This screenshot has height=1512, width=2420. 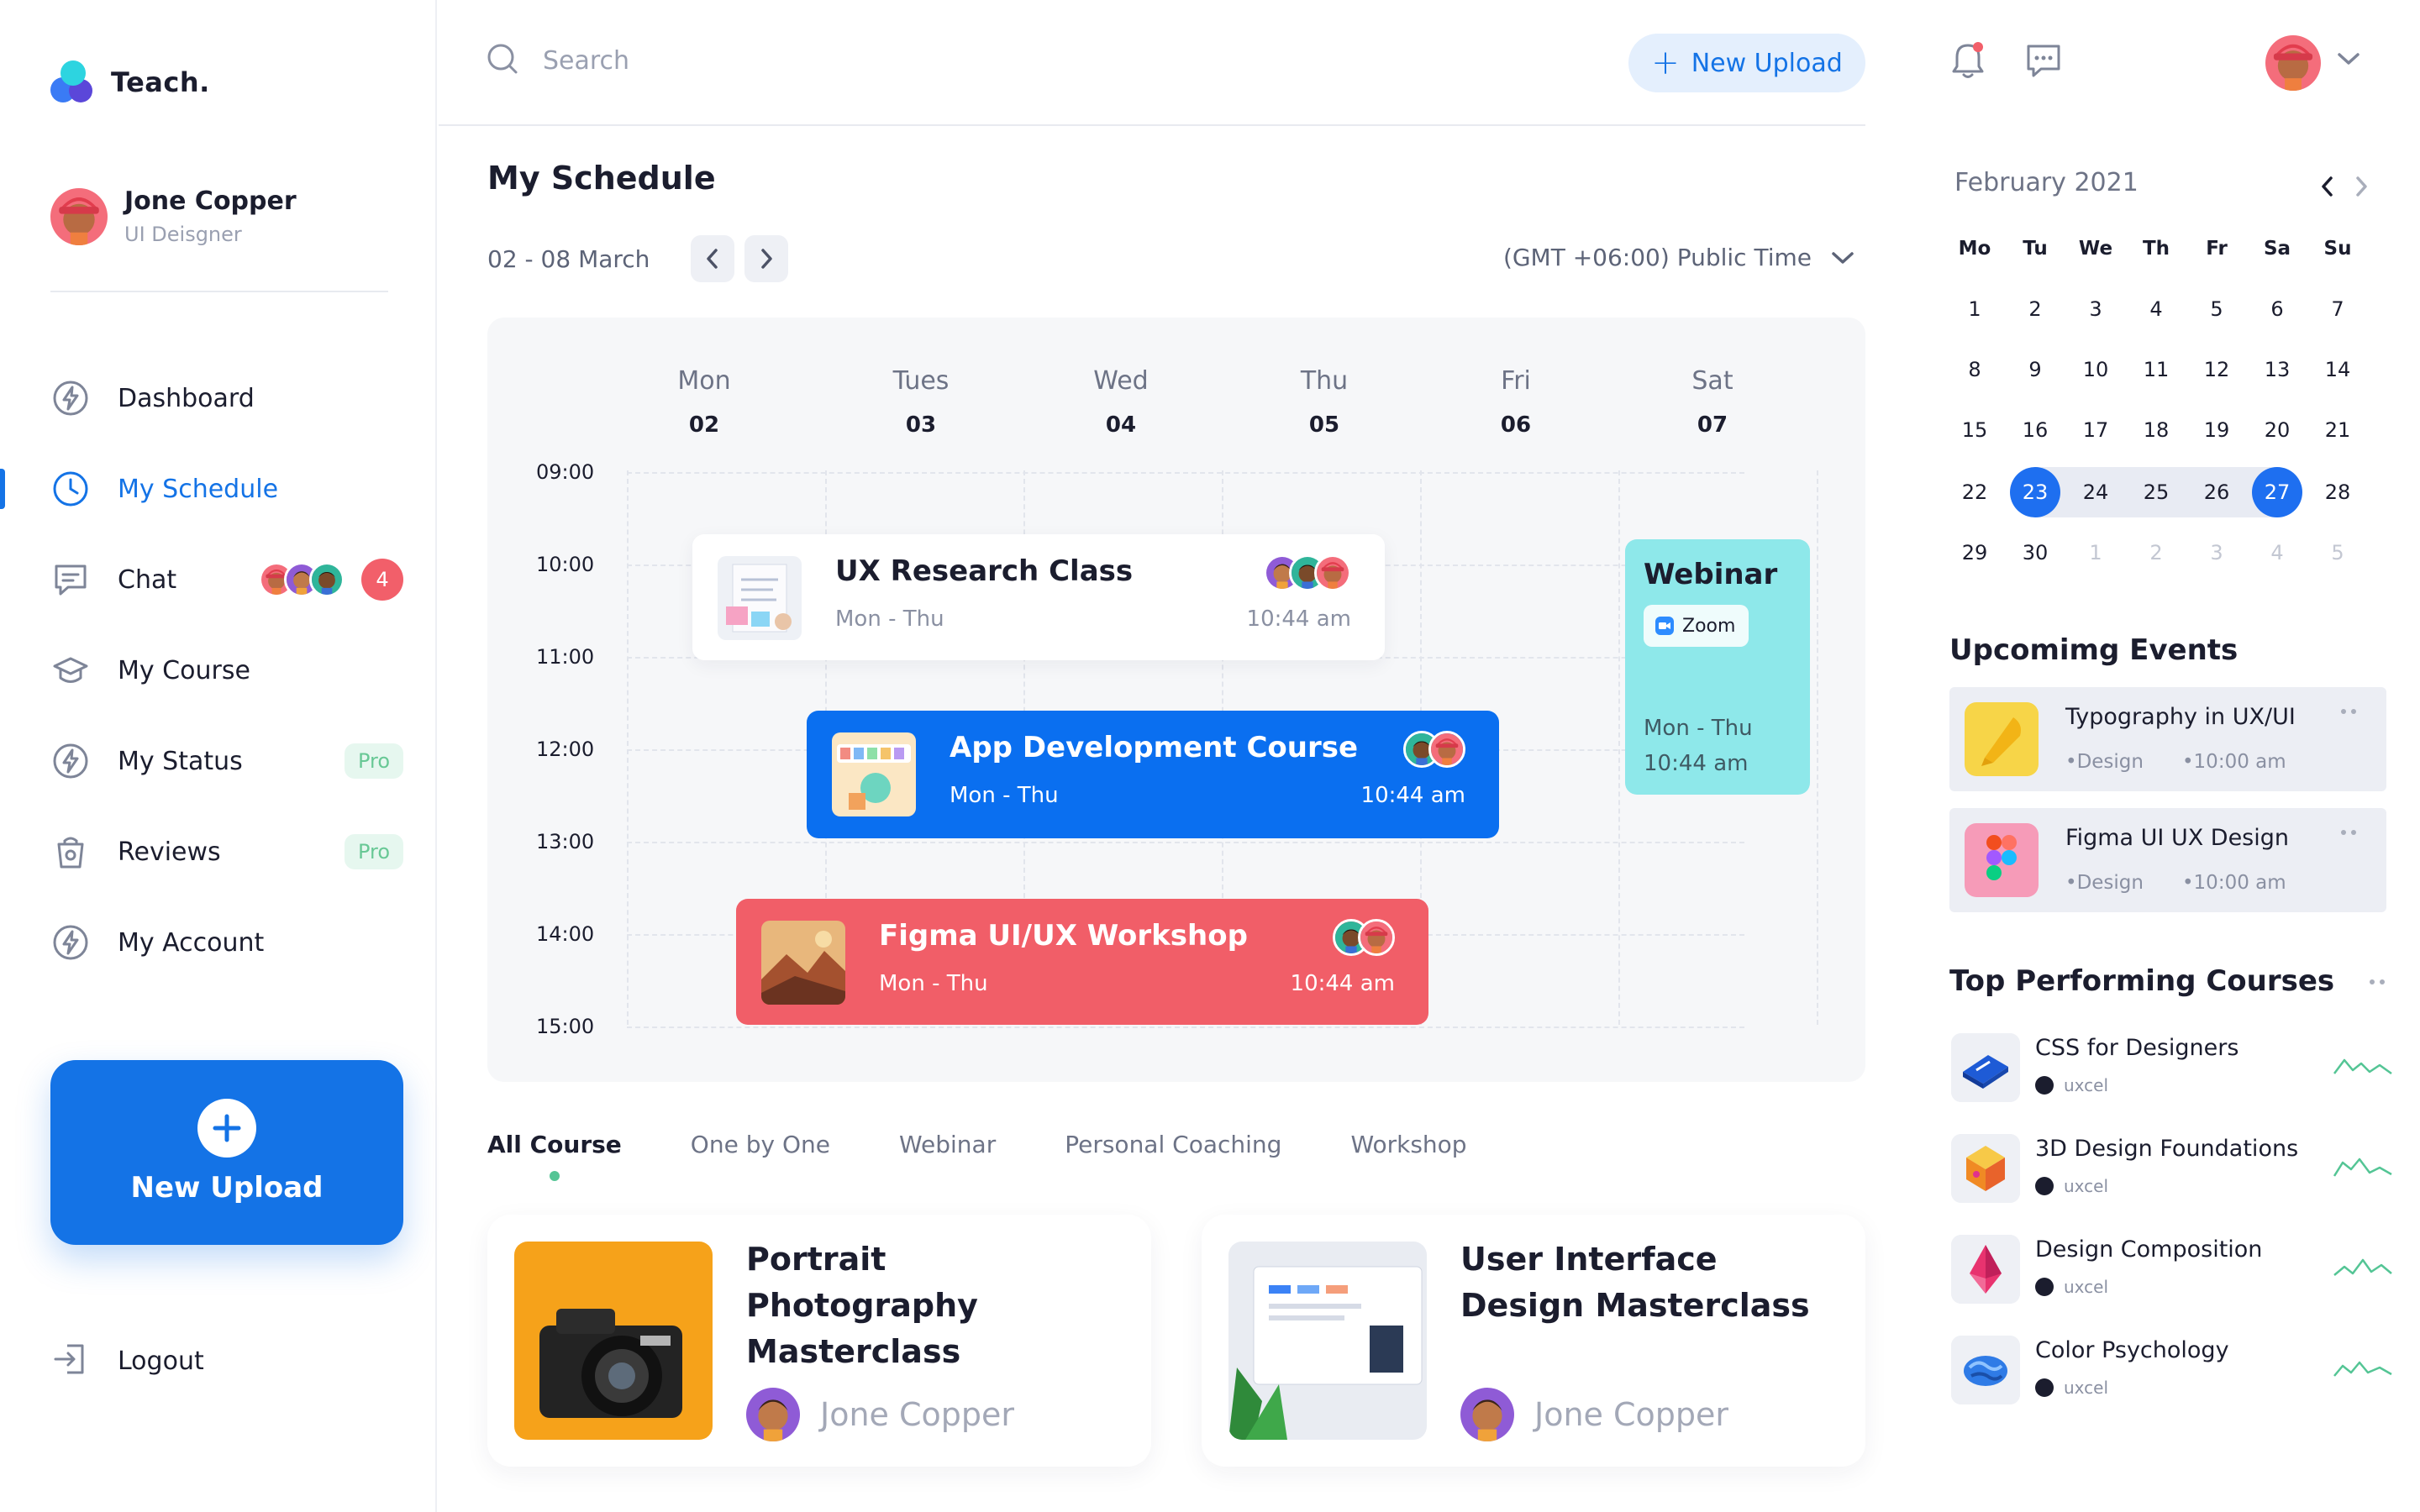 I want to click on lightning-icon, so click(x=70, y=942).